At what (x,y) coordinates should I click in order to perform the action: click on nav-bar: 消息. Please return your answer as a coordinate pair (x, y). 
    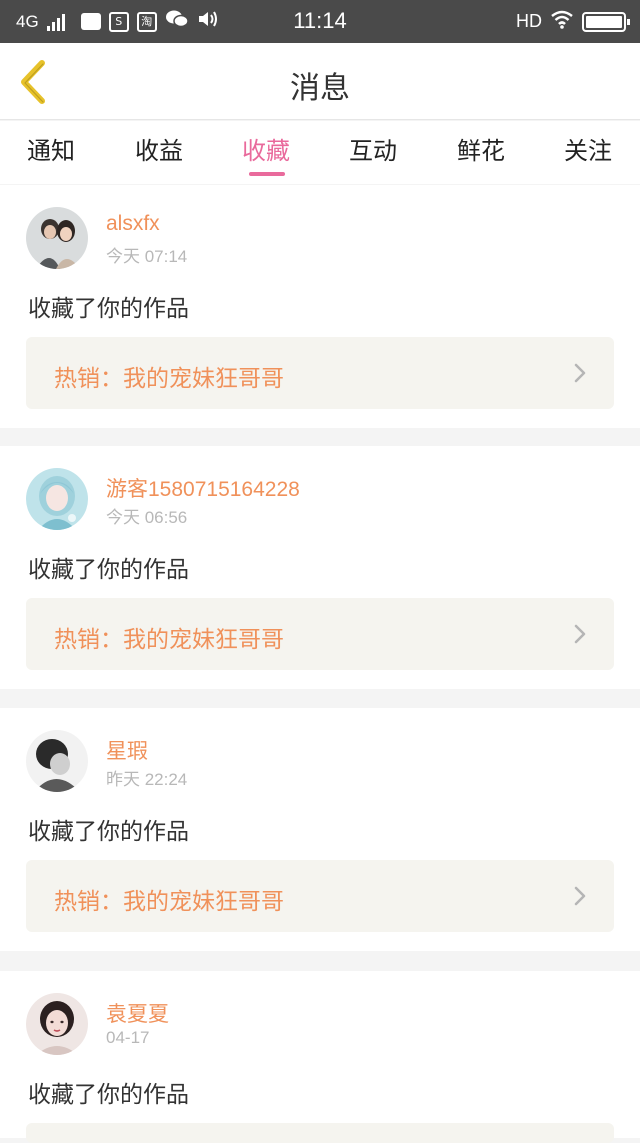
    Looking at the image, I should click on (320, 81).